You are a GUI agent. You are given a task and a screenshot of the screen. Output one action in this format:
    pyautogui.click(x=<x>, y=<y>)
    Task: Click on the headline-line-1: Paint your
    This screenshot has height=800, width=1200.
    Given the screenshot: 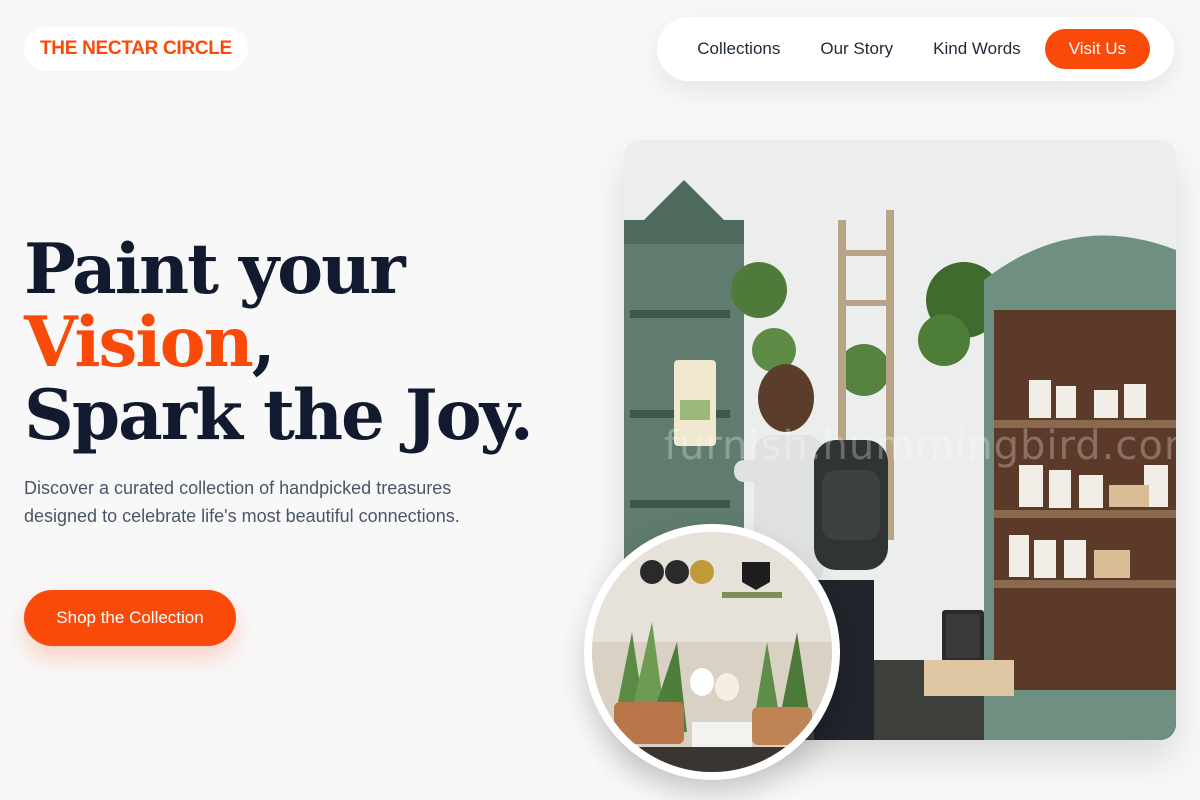 What is the action you would take?
    pyautogui.click(x=215, y=269)
    